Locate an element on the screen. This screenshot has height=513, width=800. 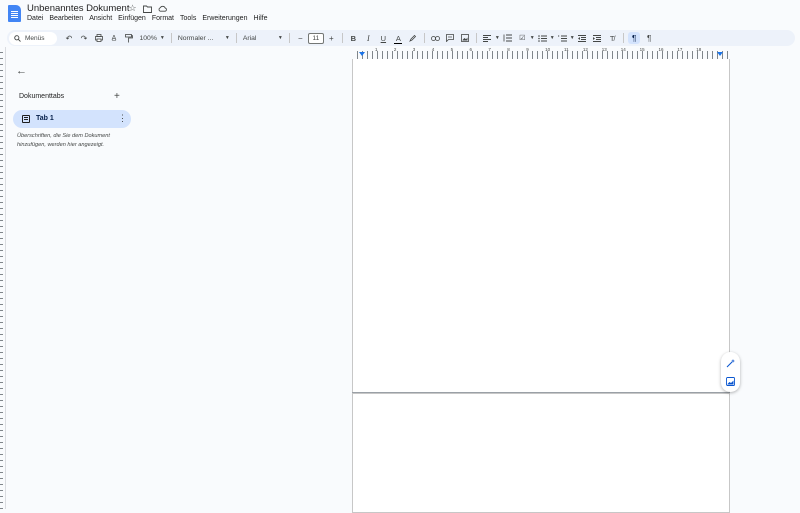
tab-label: Tab 1 is located at coordinates (45, 118).